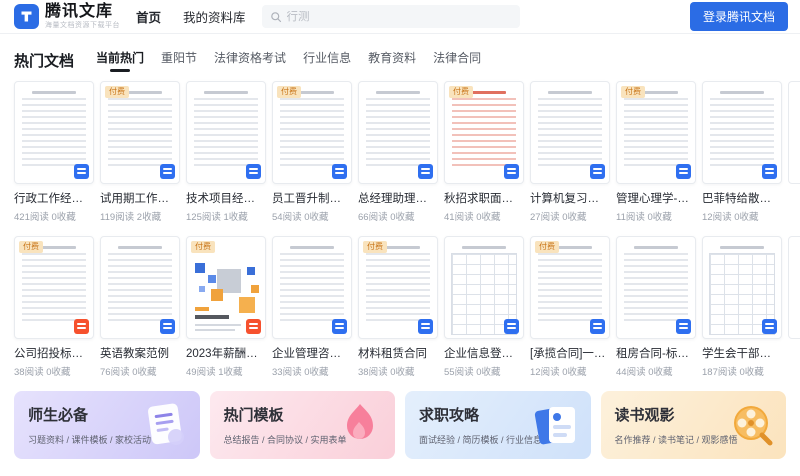  I want to click on doc-card: 付费员工晋升制度及... 54阅读 0收藏, so click(312, 152).